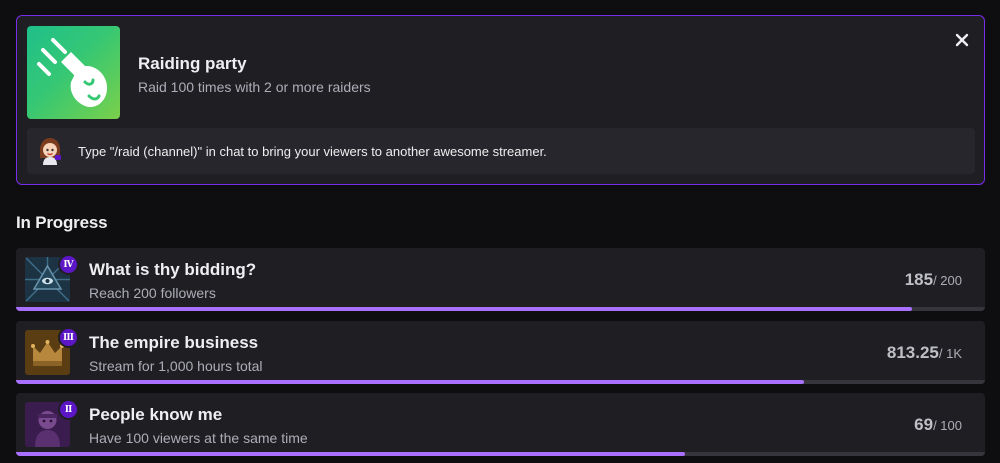 This screenshot has width=1000, height=463. I want to click on section-title: In Progress, so click(62, 222).